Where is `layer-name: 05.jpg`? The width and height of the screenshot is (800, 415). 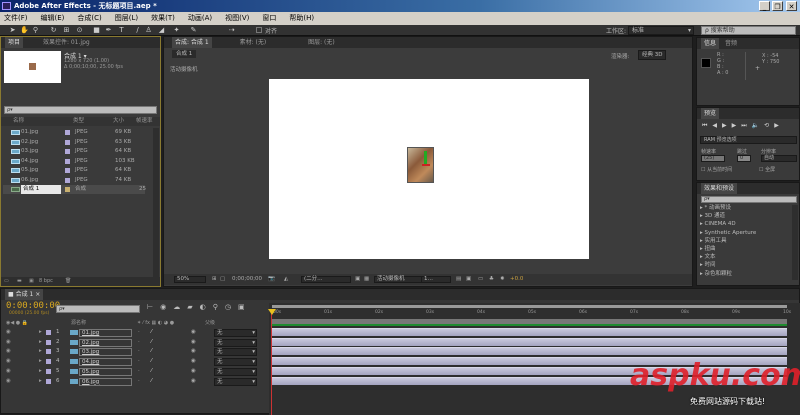
layer-name: 05.jpg is located at coordinates (105, 371).